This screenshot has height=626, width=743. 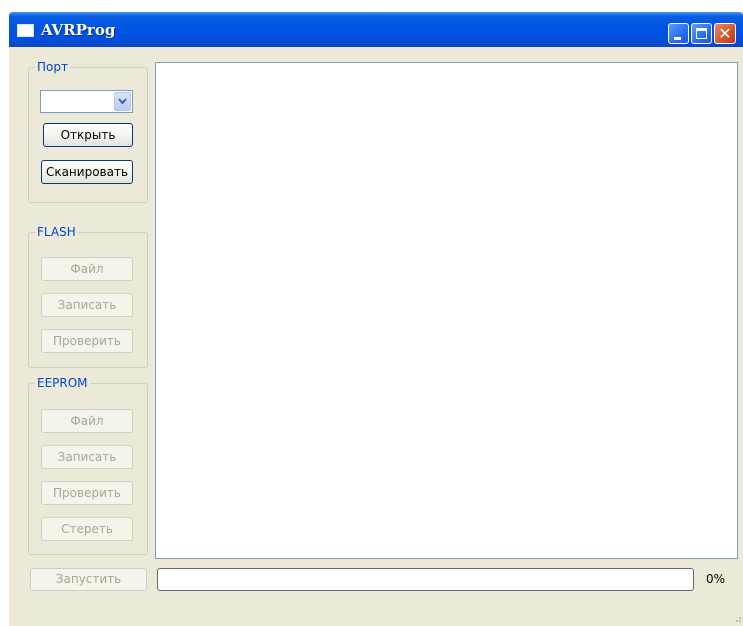 I want to click on resize-grip-icon, so click(x=737, y=618).